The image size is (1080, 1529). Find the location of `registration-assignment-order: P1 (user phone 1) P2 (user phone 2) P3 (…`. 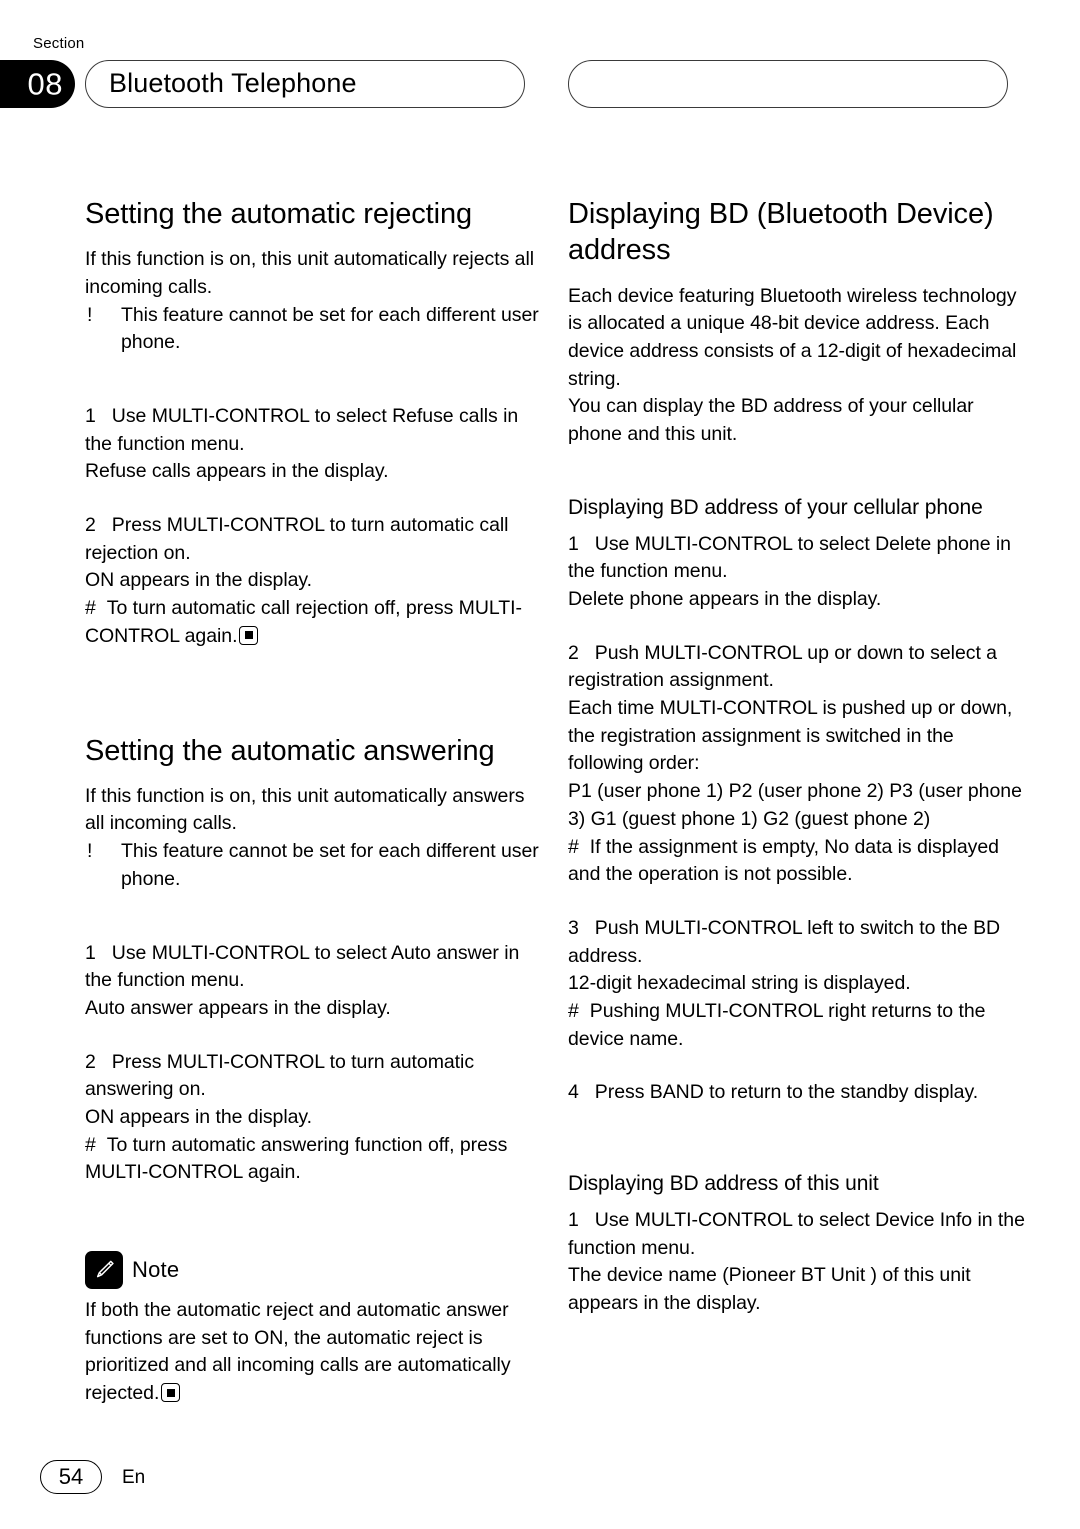

registration-assignment-order: P1 (user phone 1) P2 (user phone 2) P3 (… is located at coordinates (795, 805).